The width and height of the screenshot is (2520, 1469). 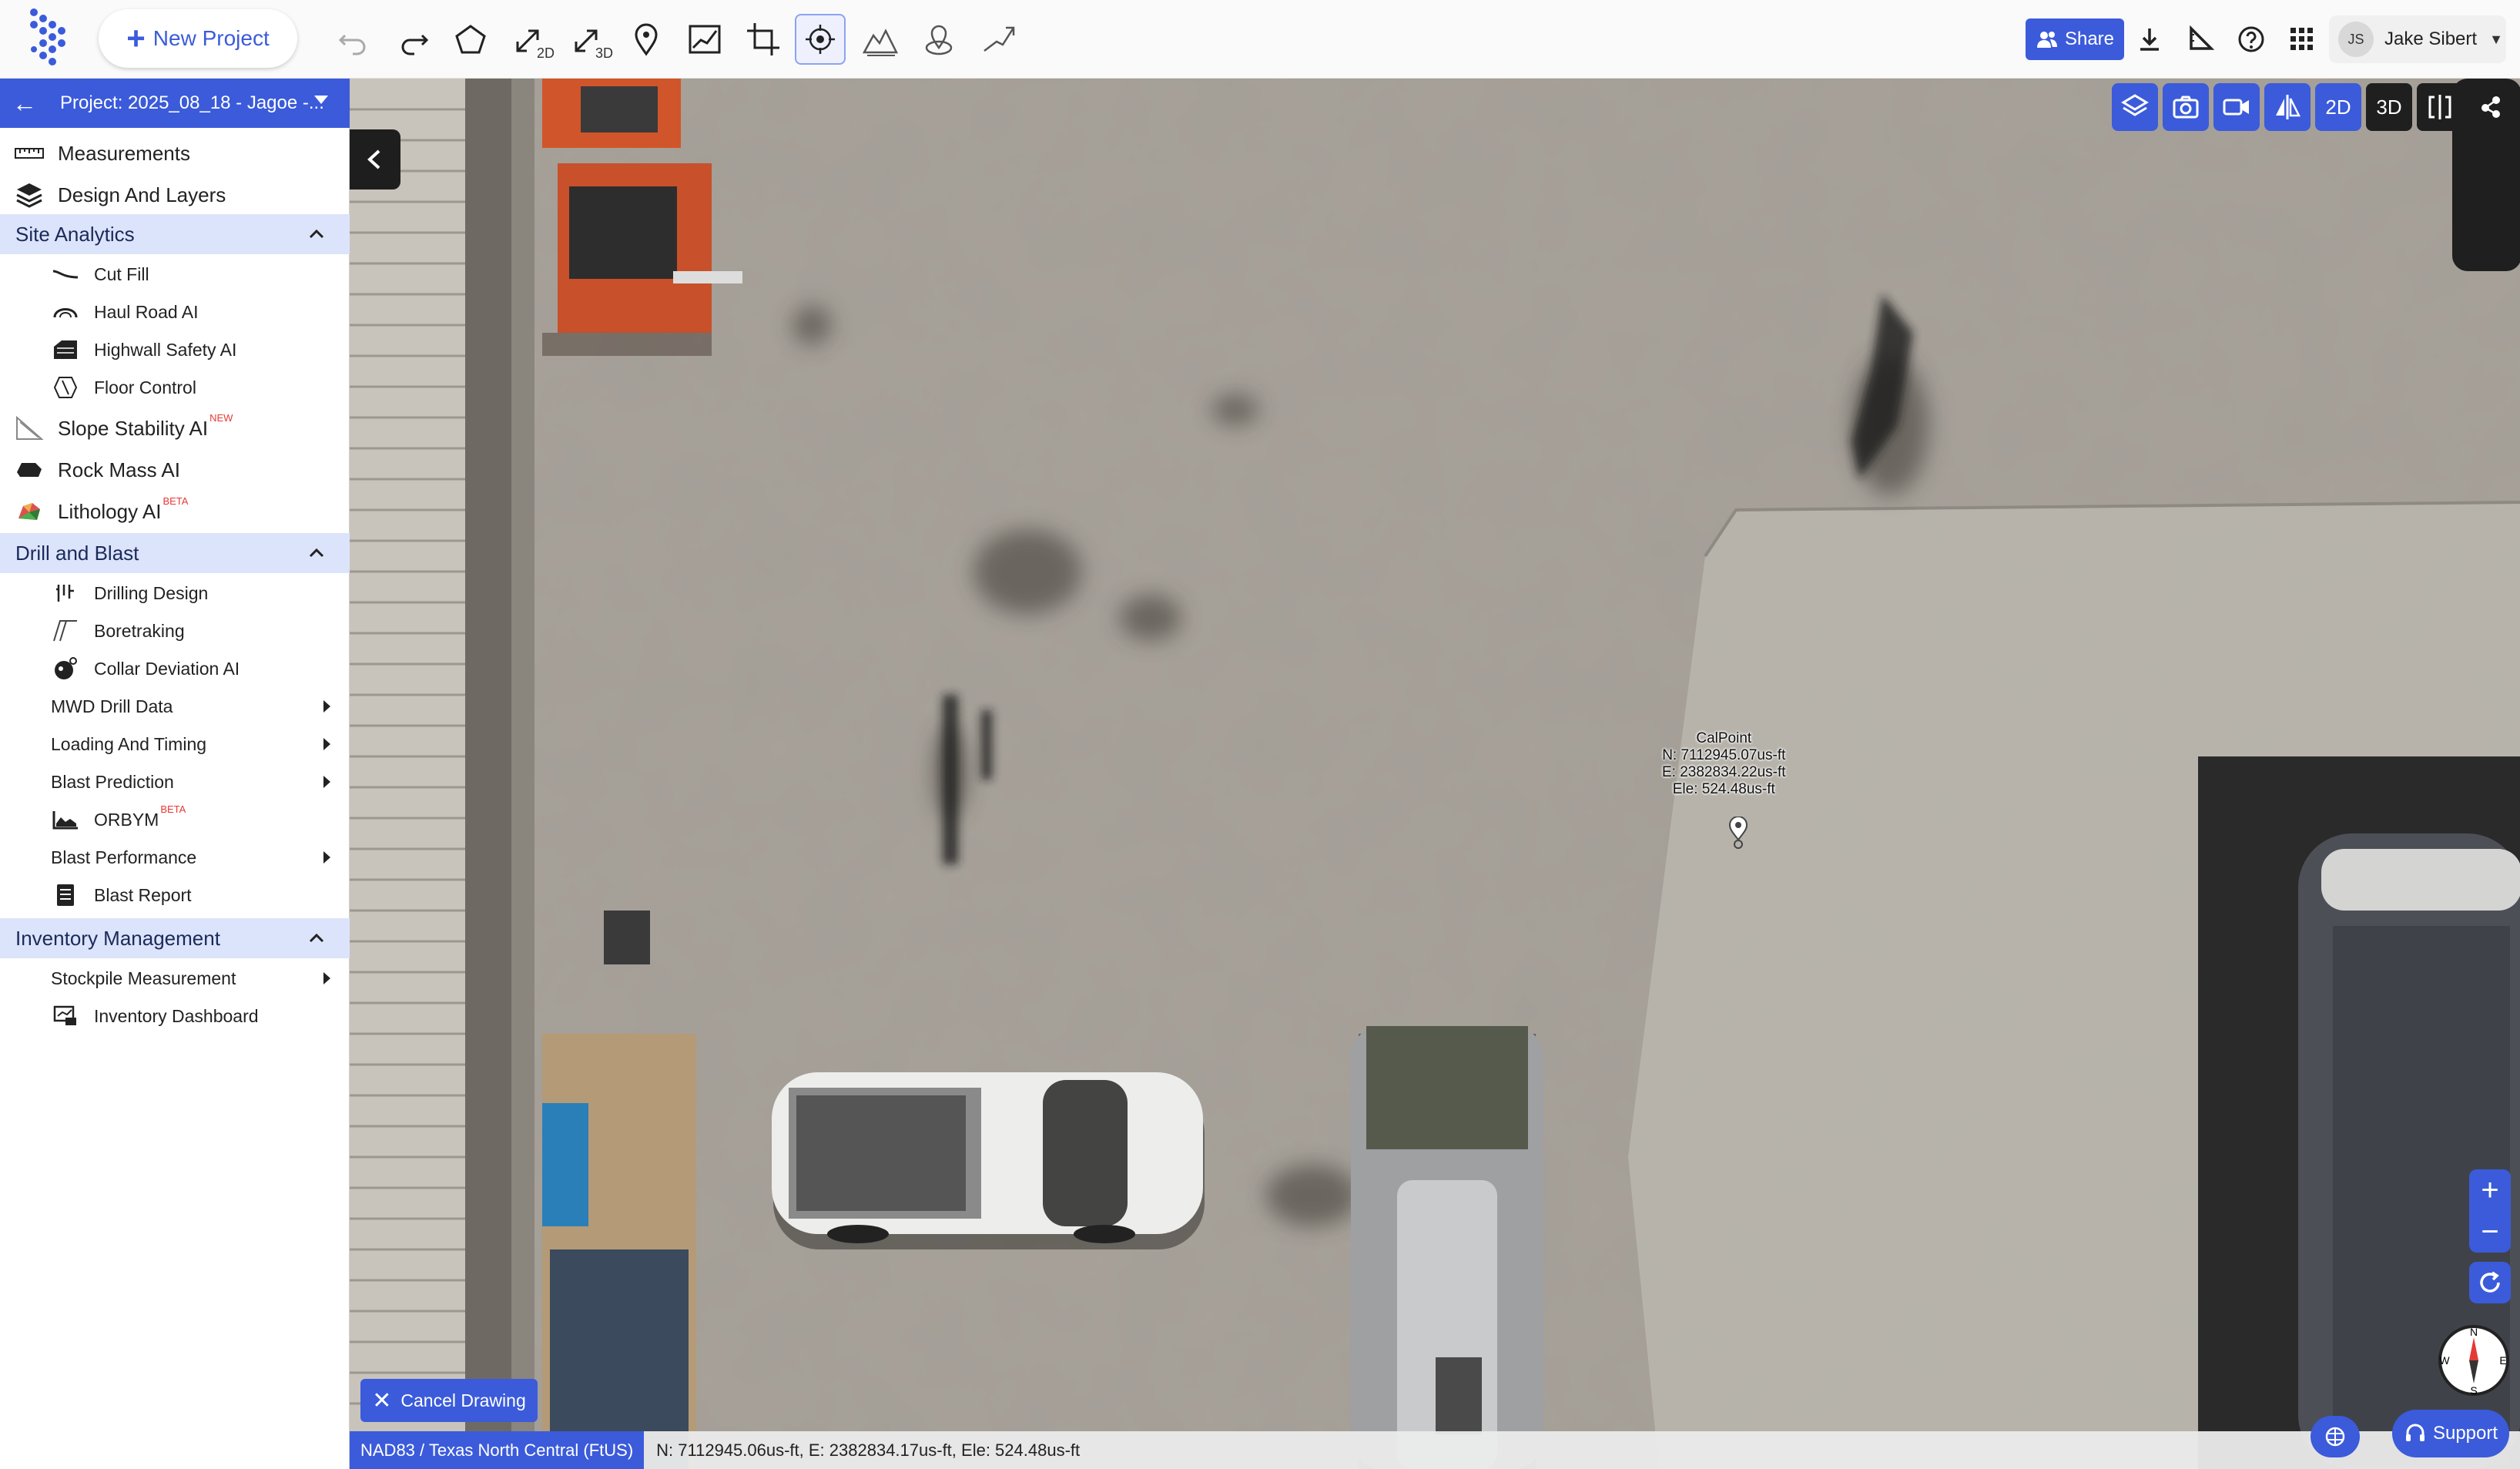 What do you see at coordinates (2356, 40) in the screenshot?
I see `avatar: JS` at bounding box center [2356, 40].